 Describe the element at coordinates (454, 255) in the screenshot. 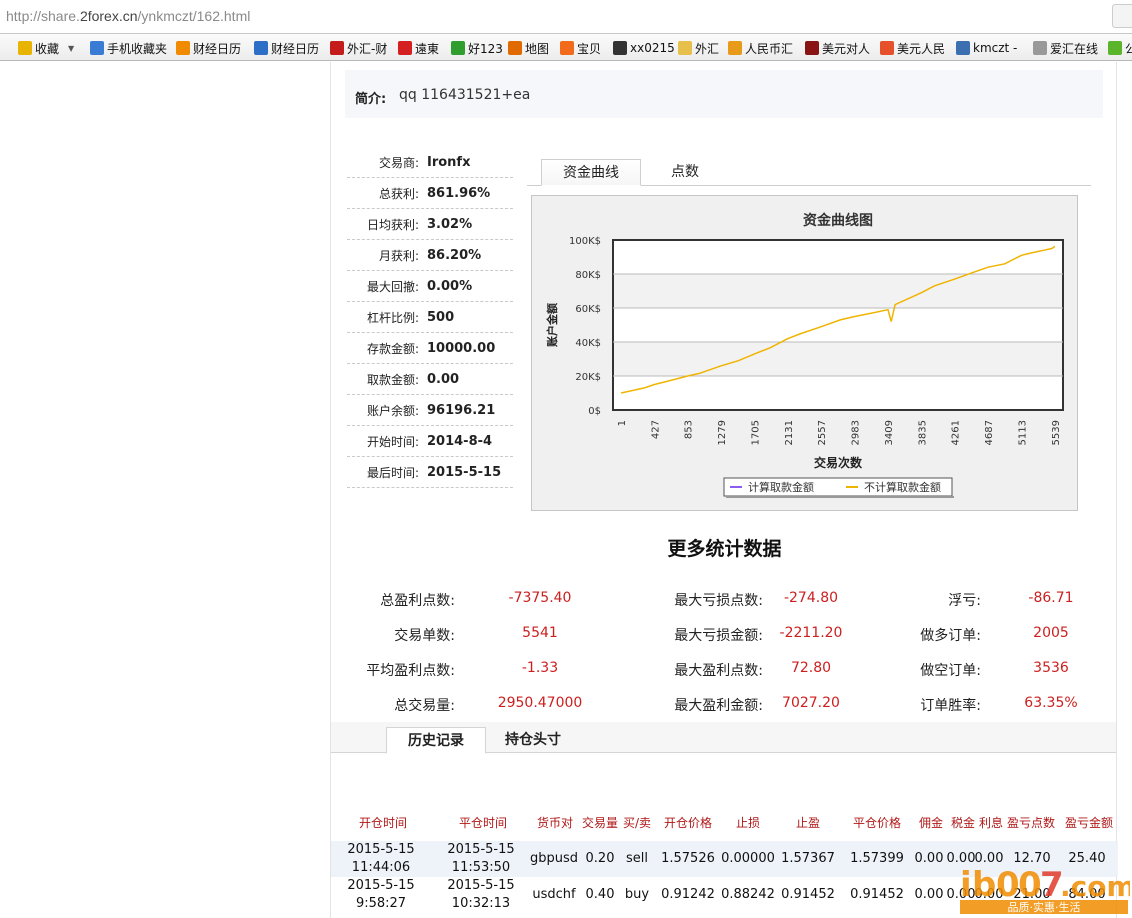

I see `stat-value: 86.20%` at that location.